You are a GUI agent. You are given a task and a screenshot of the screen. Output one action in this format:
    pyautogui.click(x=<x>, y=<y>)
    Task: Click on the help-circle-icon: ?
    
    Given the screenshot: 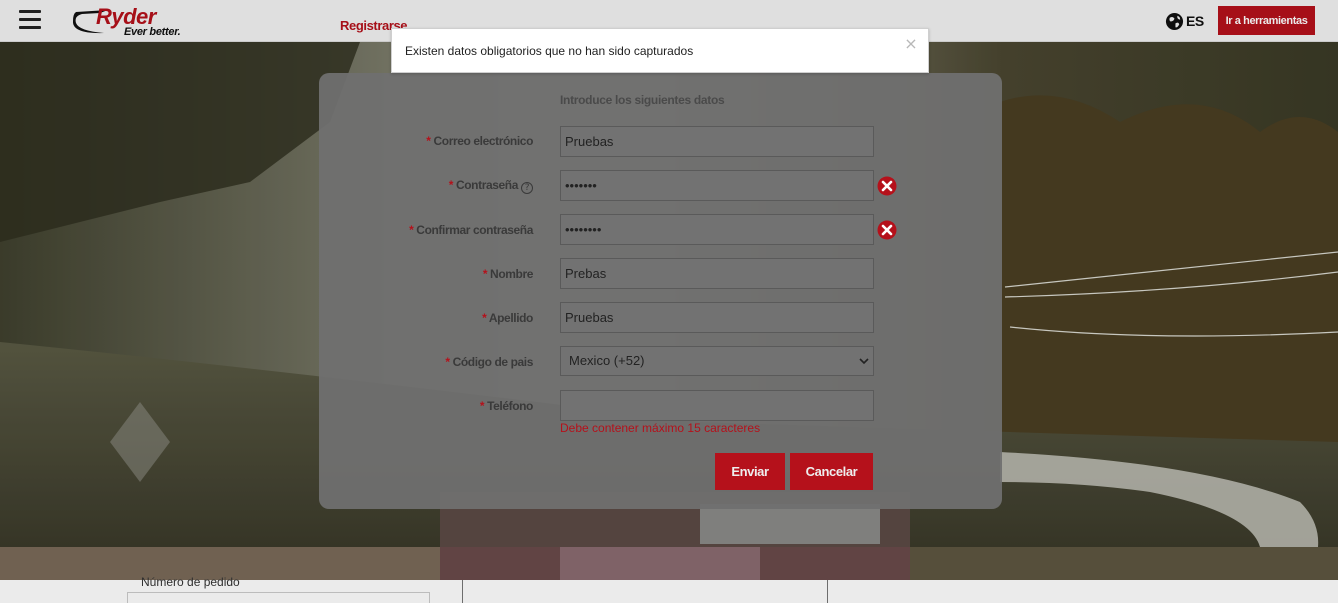 What is the action you would take?
    pyautogui.click(x=527, y=188)
    